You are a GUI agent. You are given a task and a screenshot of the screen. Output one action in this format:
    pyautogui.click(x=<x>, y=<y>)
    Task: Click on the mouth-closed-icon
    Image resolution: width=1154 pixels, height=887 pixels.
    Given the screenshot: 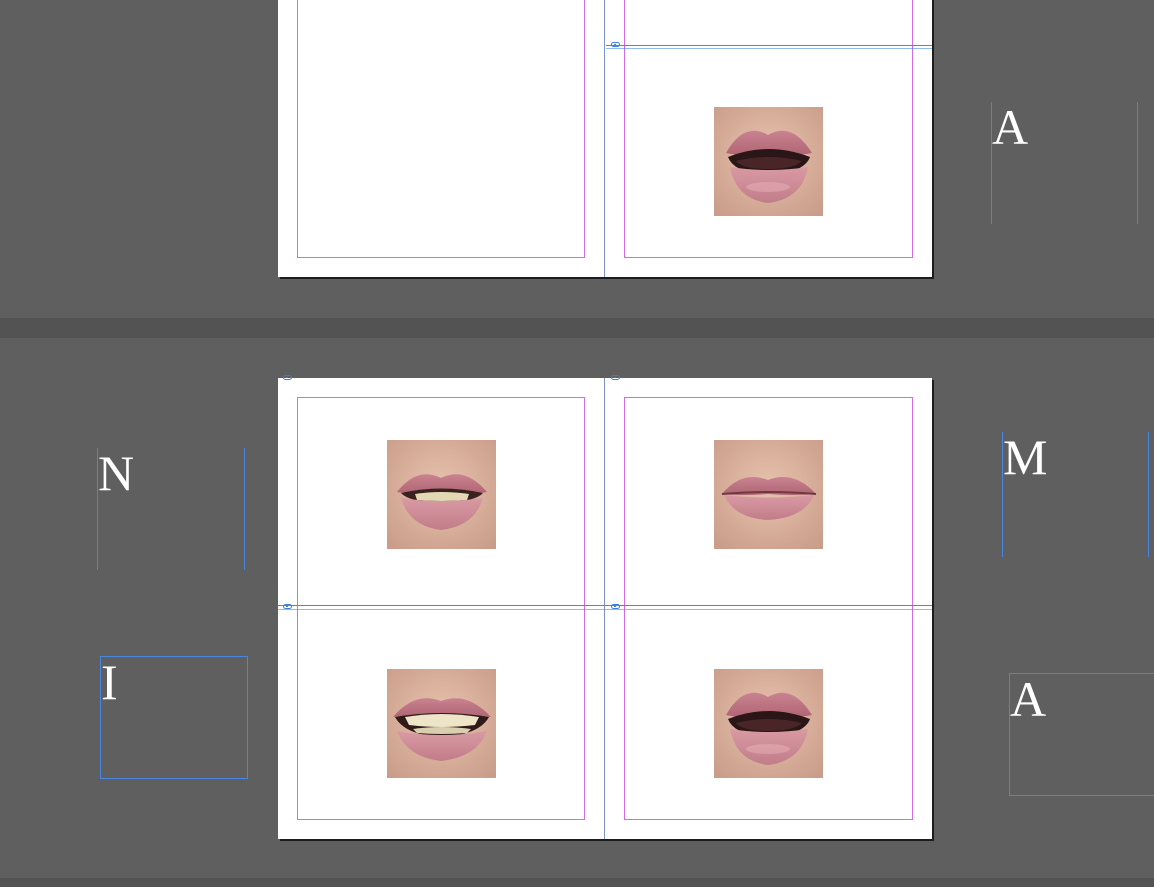 What is the action you would take?
    pyautogui.click(x=768, y=494)
    